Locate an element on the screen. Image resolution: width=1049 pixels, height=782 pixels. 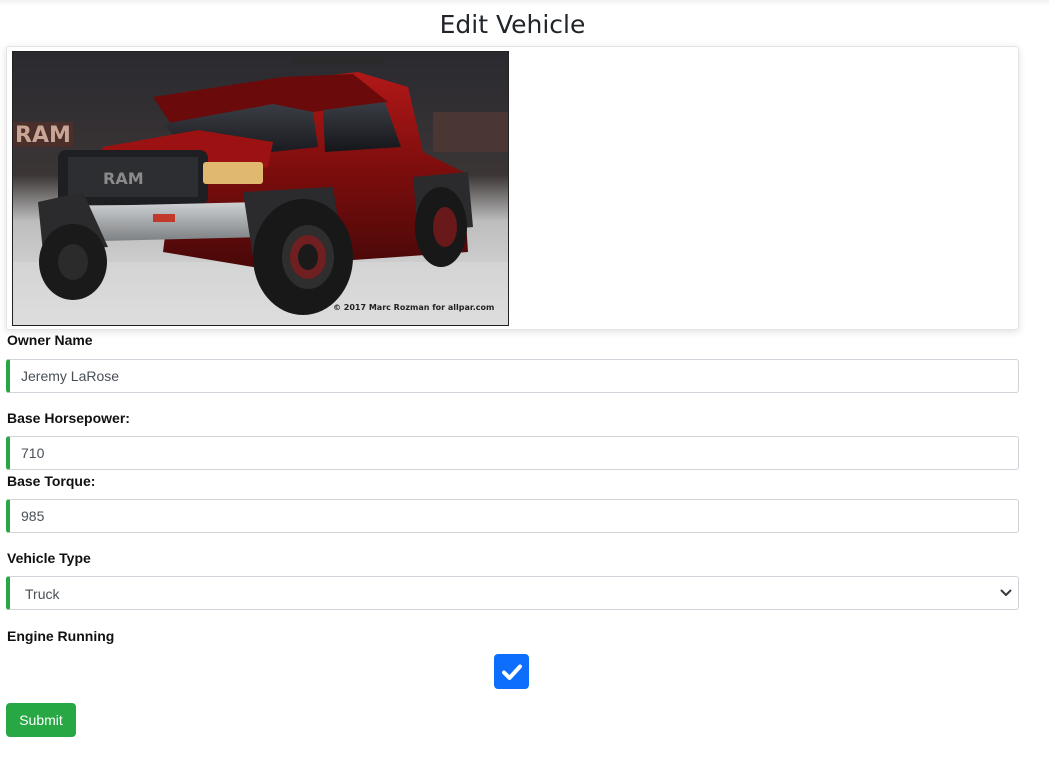
image-caption: © 2017 Marc Rozman for allpar.com is located at coordinates (413, 307).